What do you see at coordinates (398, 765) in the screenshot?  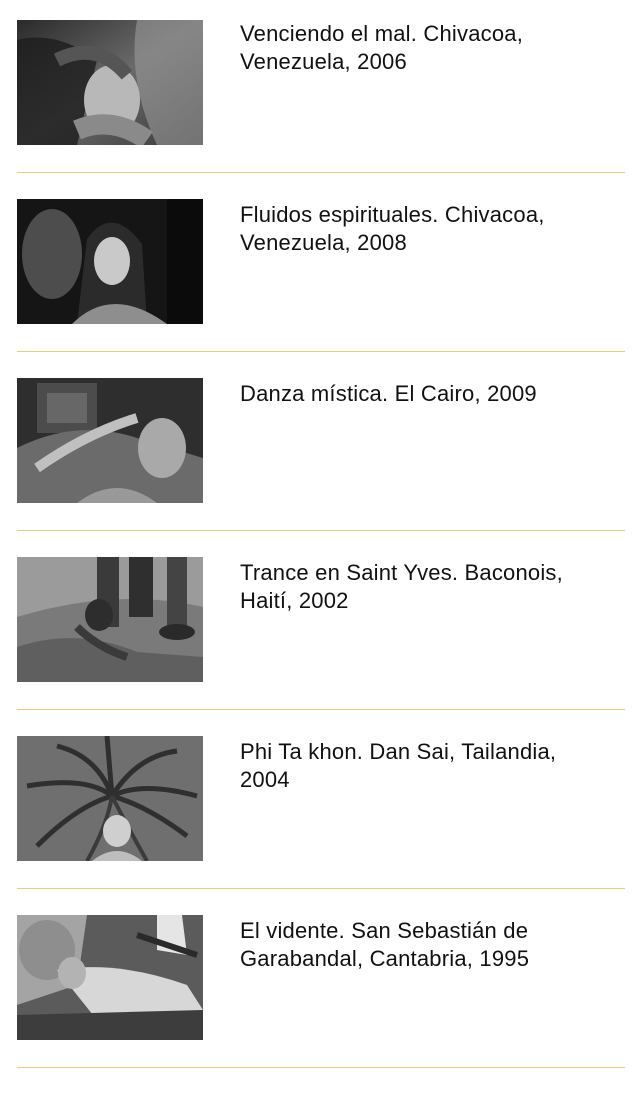 I see `photo-caption: Phi Ta khon. Dan Sai, Tailandia, 2004` at bounding box center [398, 765].